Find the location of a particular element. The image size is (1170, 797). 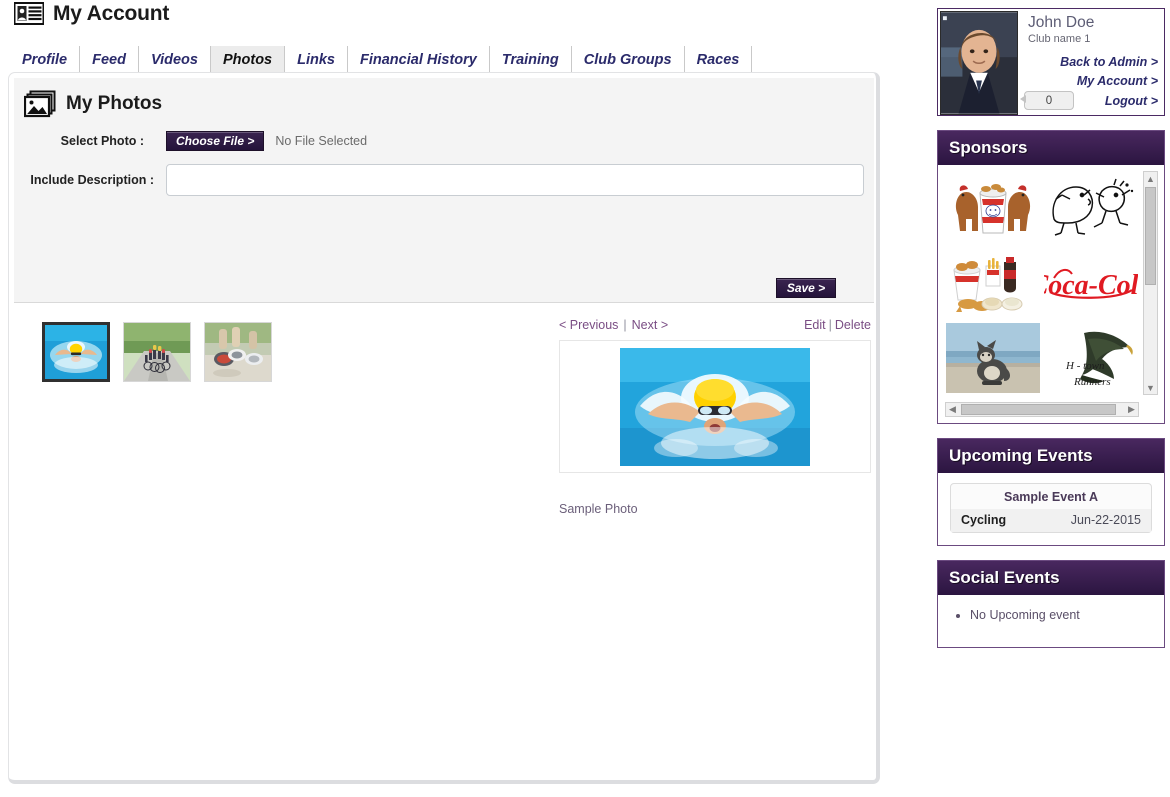

coca-cola-logo: Coca-Cola is located at coordinates (1091, 283).